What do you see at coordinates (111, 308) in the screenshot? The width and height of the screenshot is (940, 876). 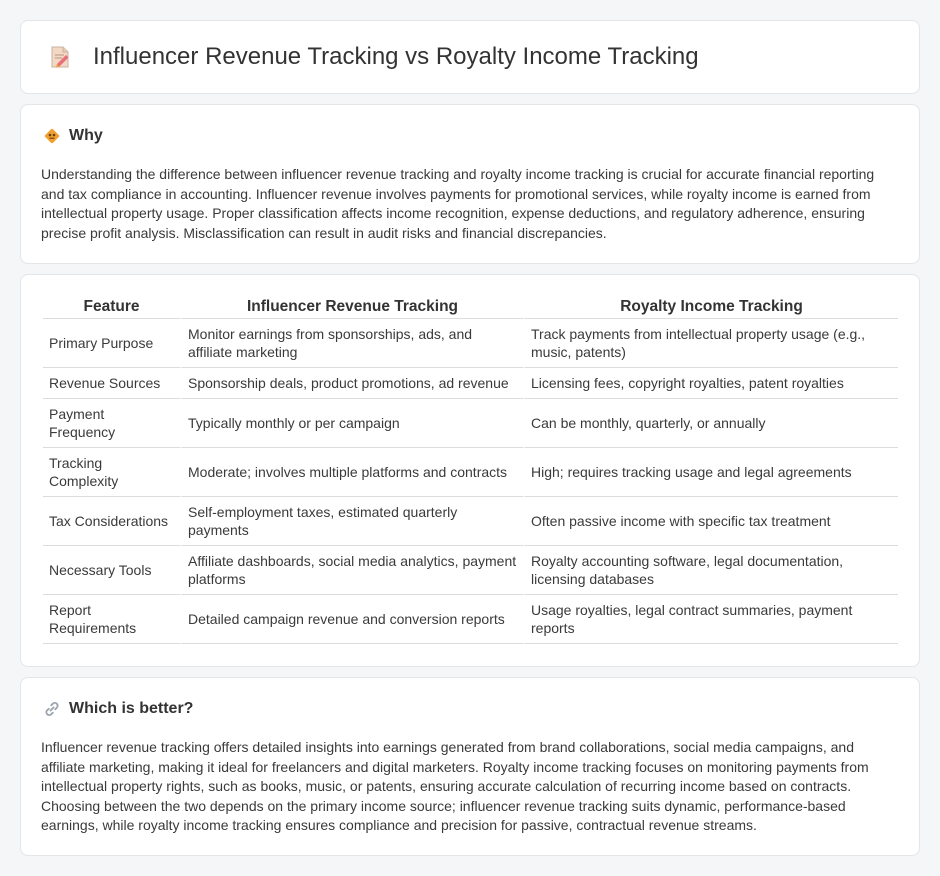 I see `column-header-feature: Feature` at bounding box center [111, 308].